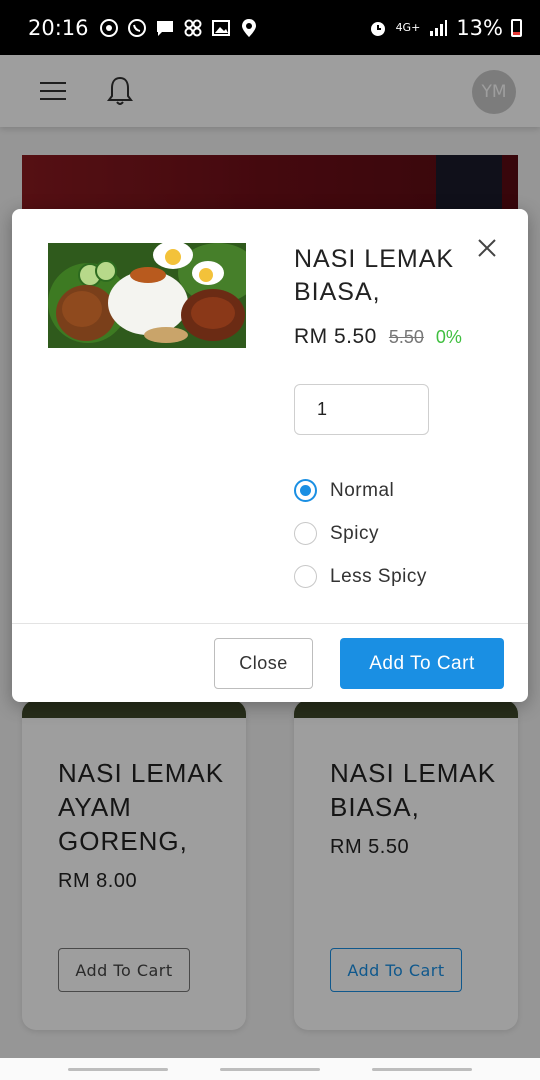  What do you see at coordinates (422, 663) in the screenshot?
I see `add-to-cart-button: Add To Cart` at bounding box center [422, 663].